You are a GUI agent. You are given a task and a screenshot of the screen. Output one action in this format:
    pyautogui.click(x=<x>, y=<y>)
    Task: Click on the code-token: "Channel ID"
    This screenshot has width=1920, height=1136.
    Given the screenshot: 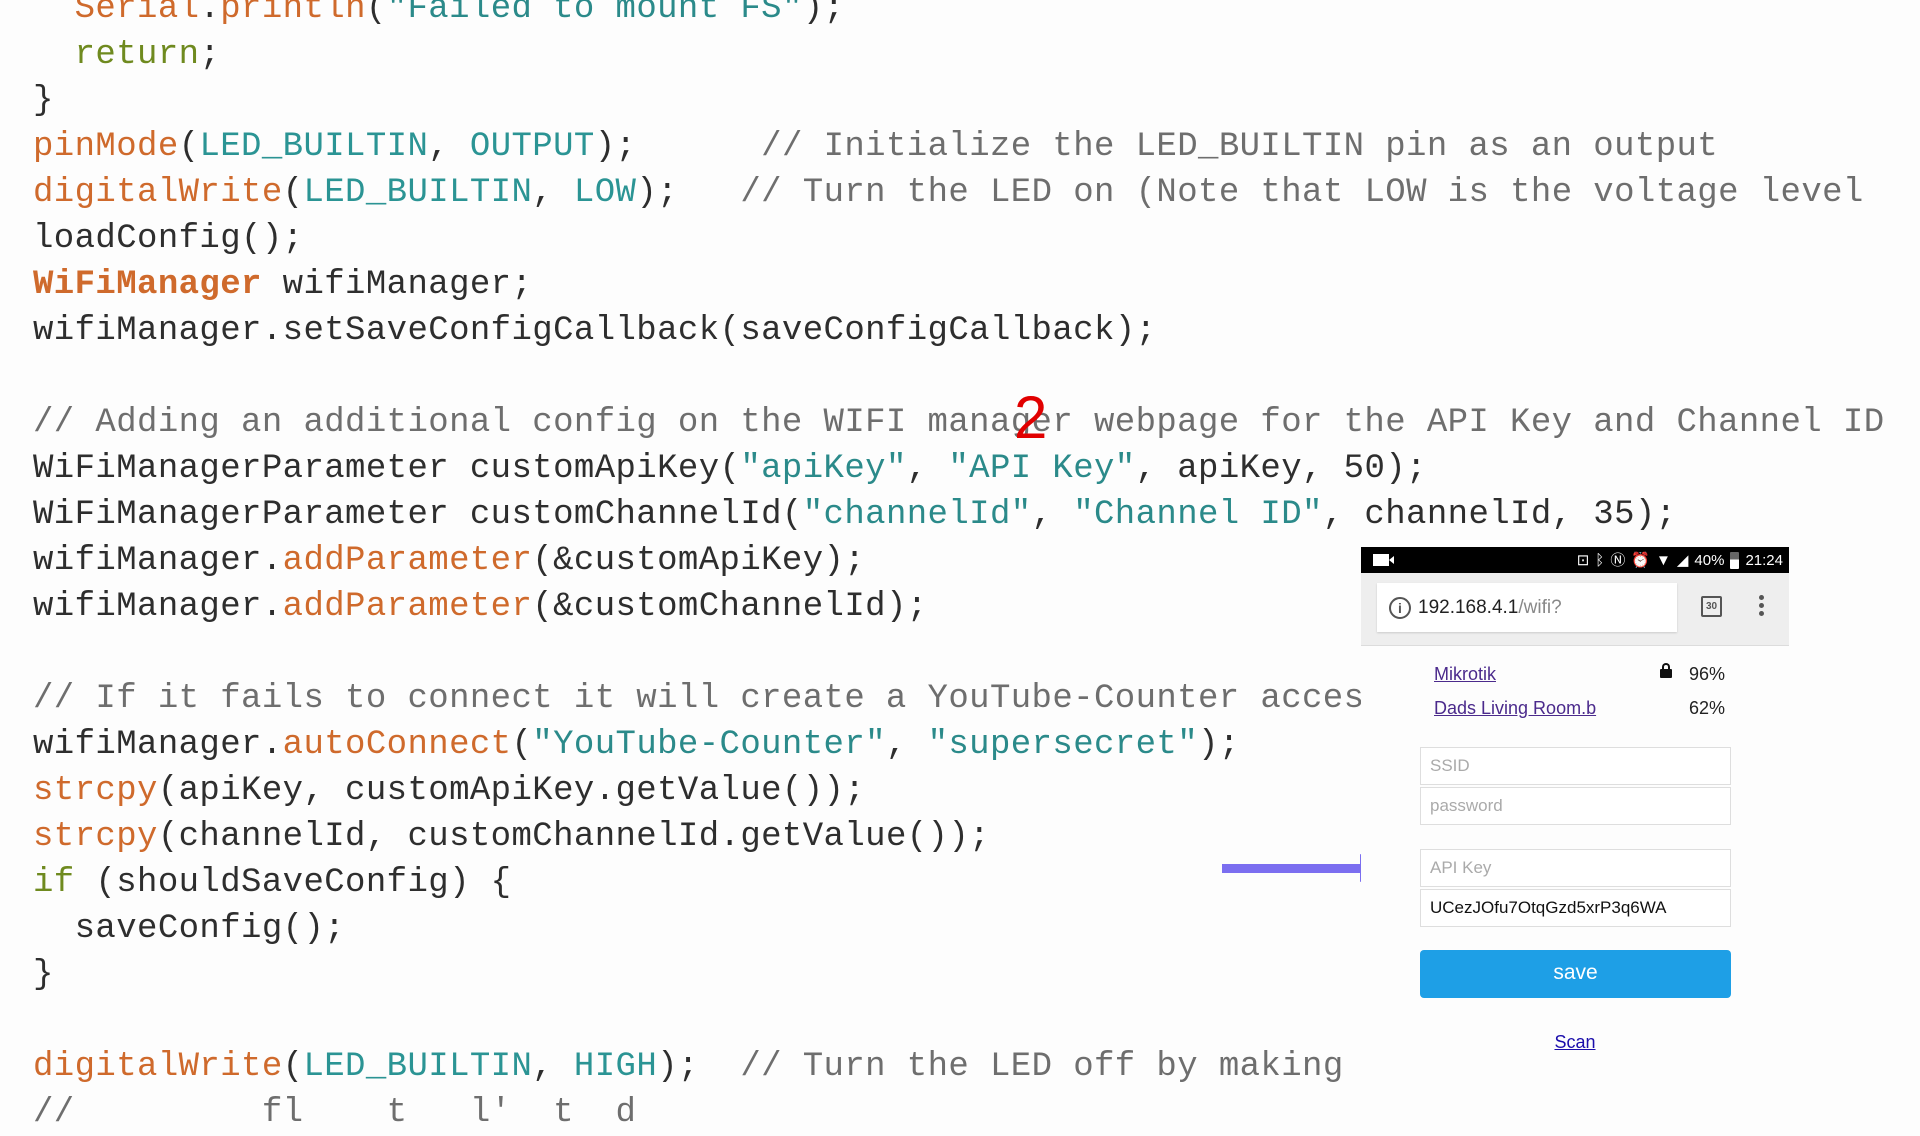 What is the action you would take?
    pyautogui.click(x=1198, y=515)
    